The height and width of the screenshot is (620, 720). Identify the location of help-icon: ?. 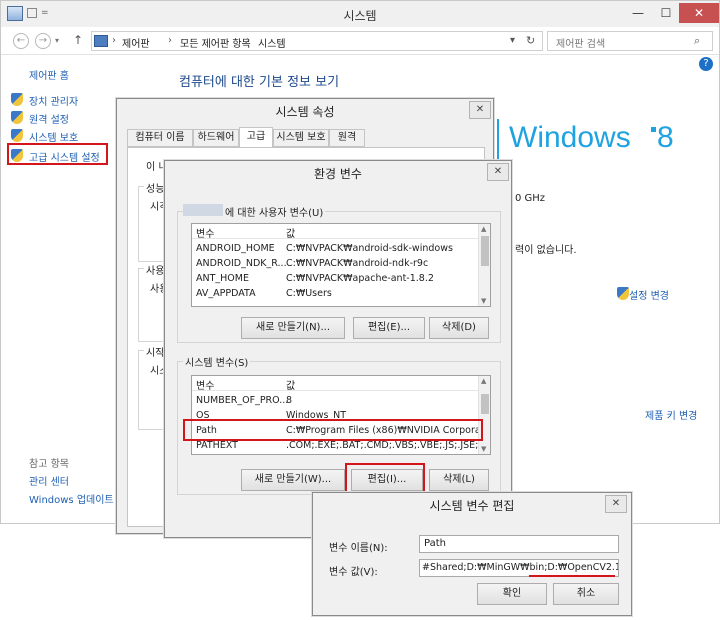
(706, 64).